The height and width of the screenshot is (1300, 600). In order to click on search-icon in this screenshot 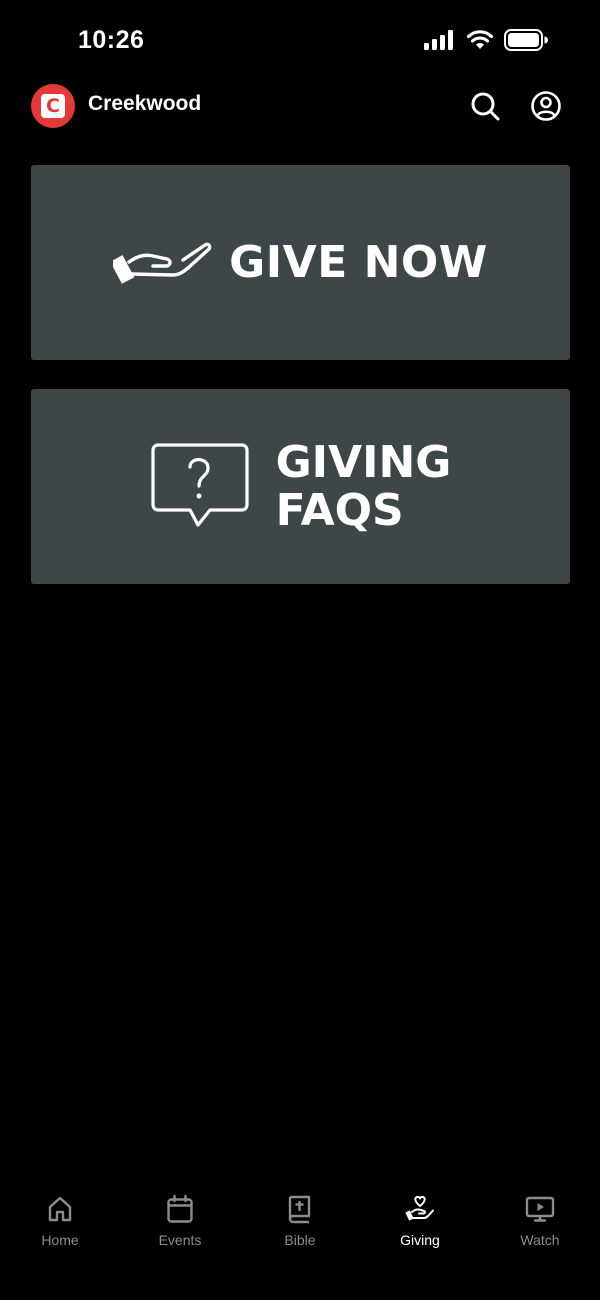, I will do `click(485, 106)`.